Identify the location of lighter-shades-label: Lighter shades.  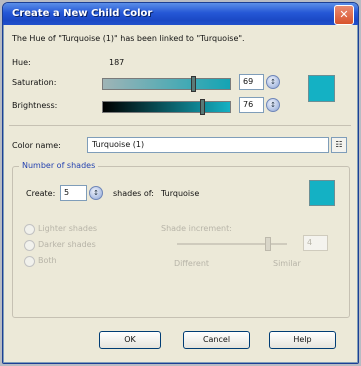
(68, 228).